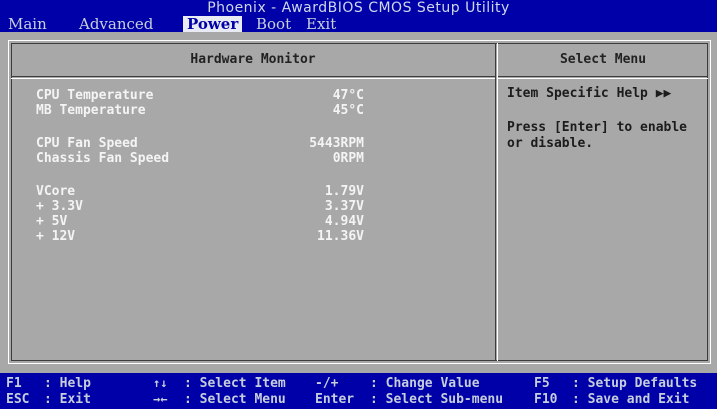  I want to click on help-header-divider, so click(603, 77).